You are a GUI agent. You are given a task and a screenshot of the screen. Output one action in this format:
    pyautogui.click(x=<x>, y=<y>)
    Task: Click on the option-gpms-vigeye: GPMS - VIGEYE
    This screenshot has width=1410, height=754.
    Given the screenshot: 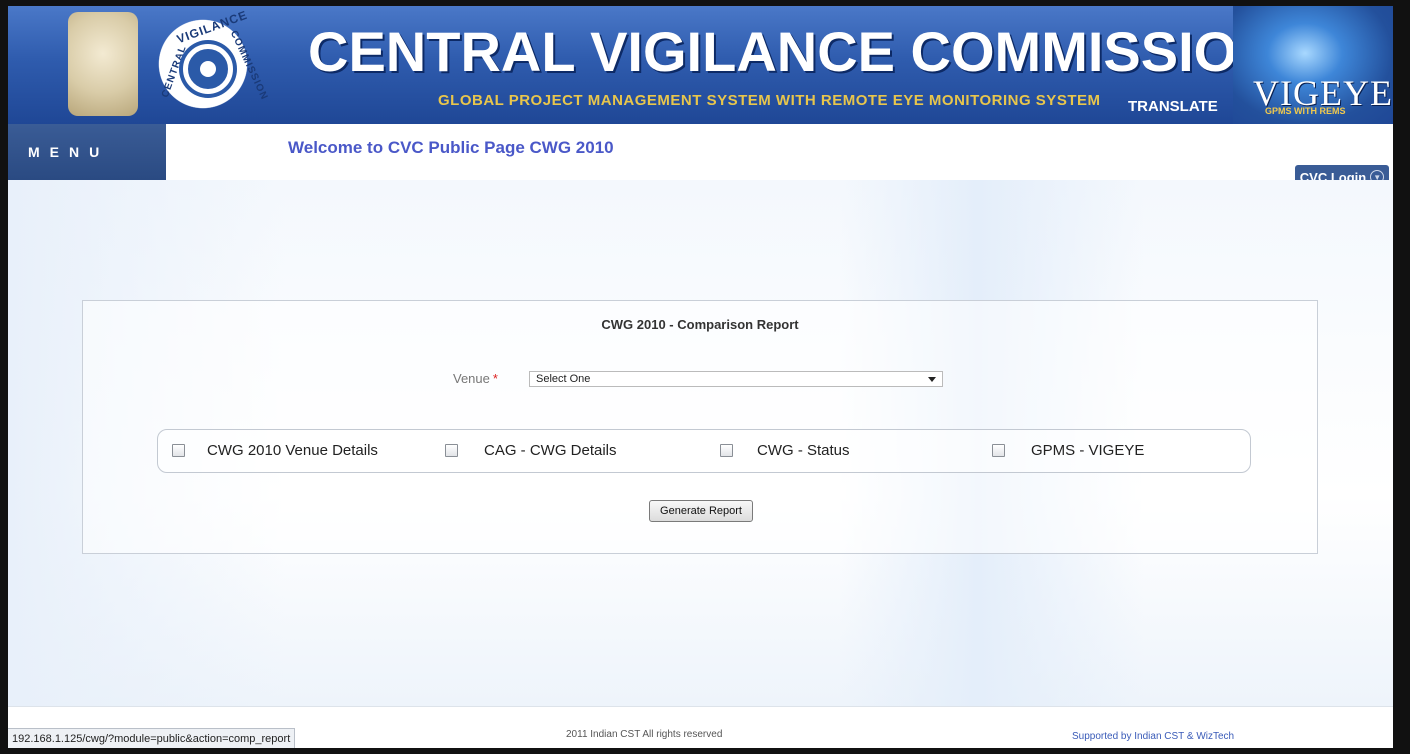 What is the action you would take?
    pyautogui.click(x=1068, y=450)
    